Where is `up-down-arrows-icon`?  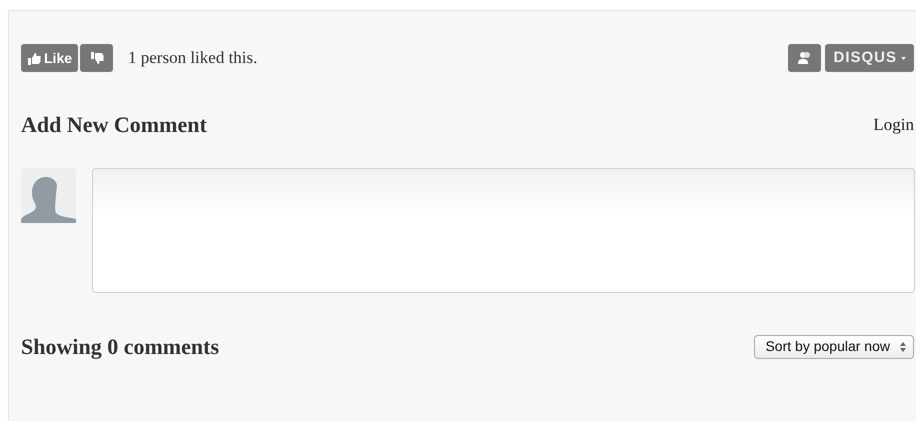
up-down-arrows-icon is located at coordinates (903, 347).